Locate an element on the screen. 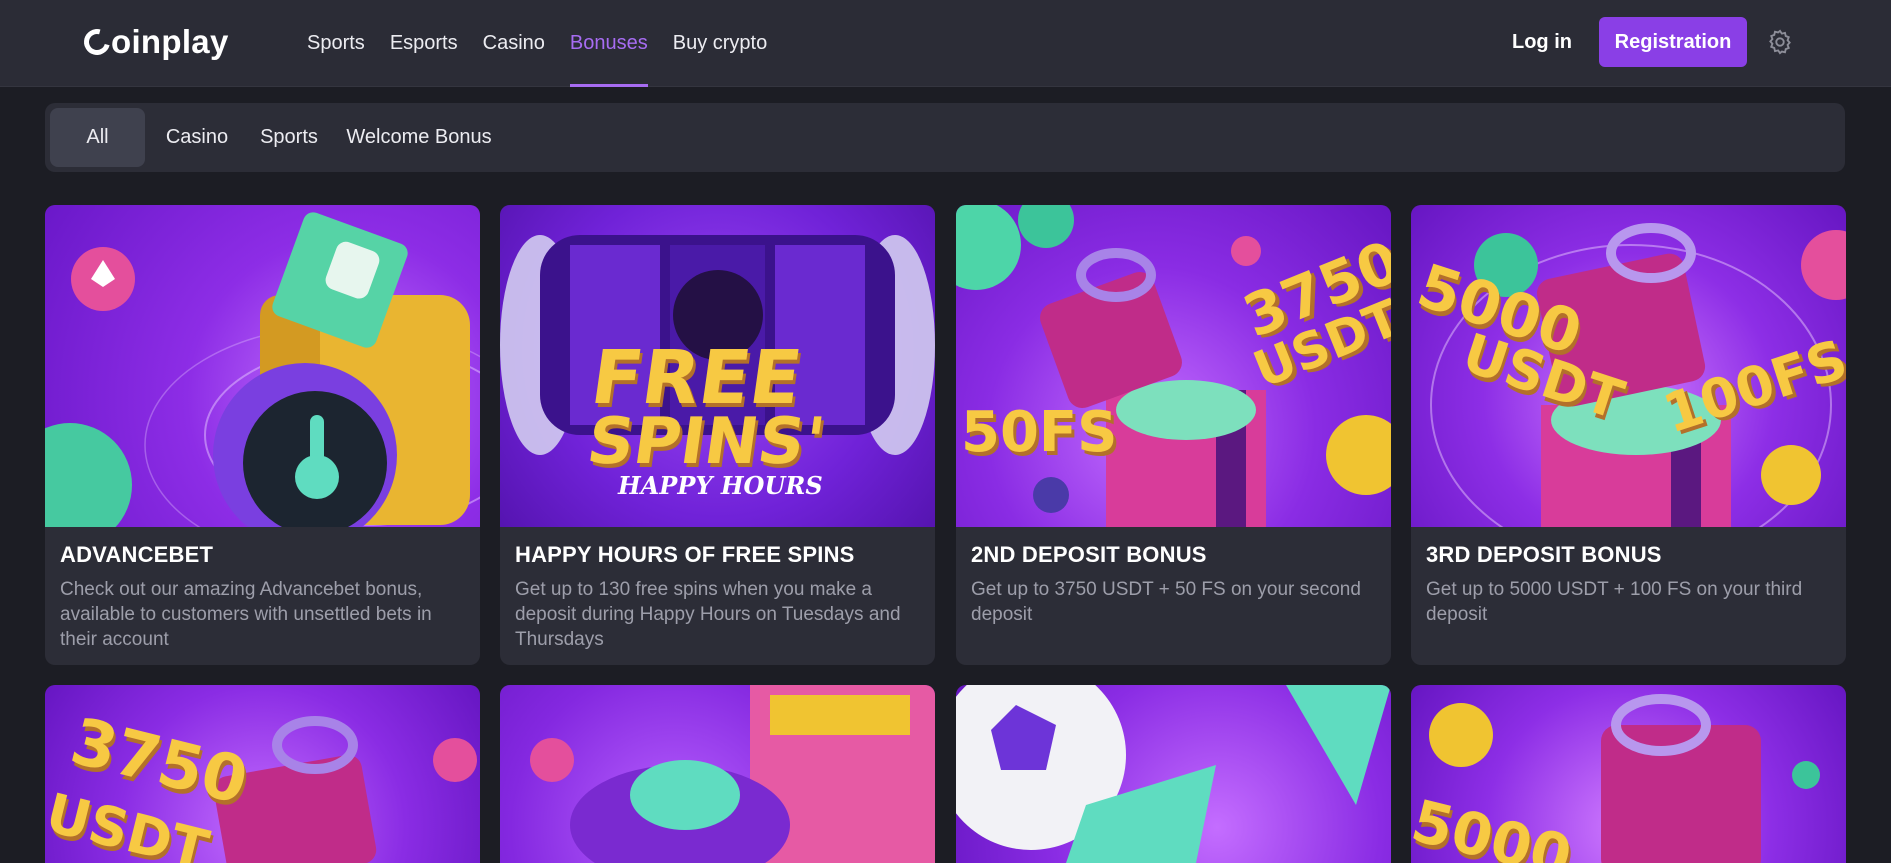  ticket-illustration is located at coordinates (732, 774).